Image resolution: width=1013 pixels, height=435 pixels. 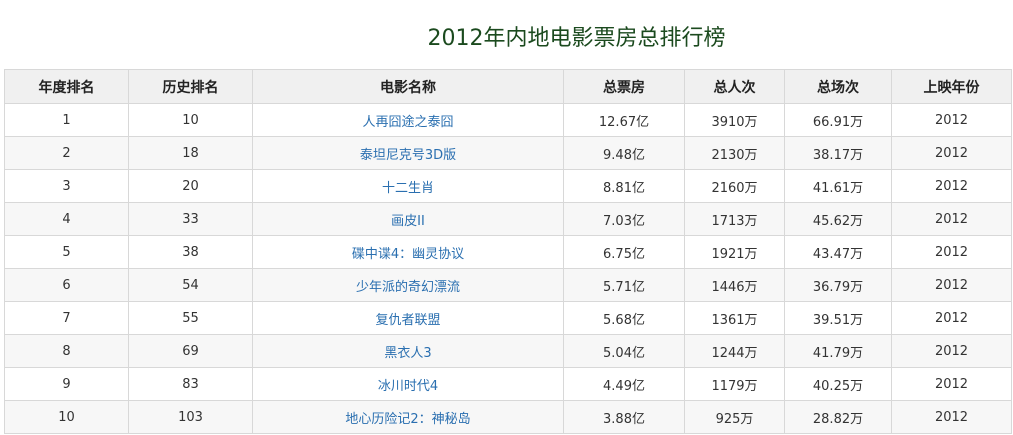 I want to click on total-gross-cell: 3.88亿, so click(x=624, y=417).